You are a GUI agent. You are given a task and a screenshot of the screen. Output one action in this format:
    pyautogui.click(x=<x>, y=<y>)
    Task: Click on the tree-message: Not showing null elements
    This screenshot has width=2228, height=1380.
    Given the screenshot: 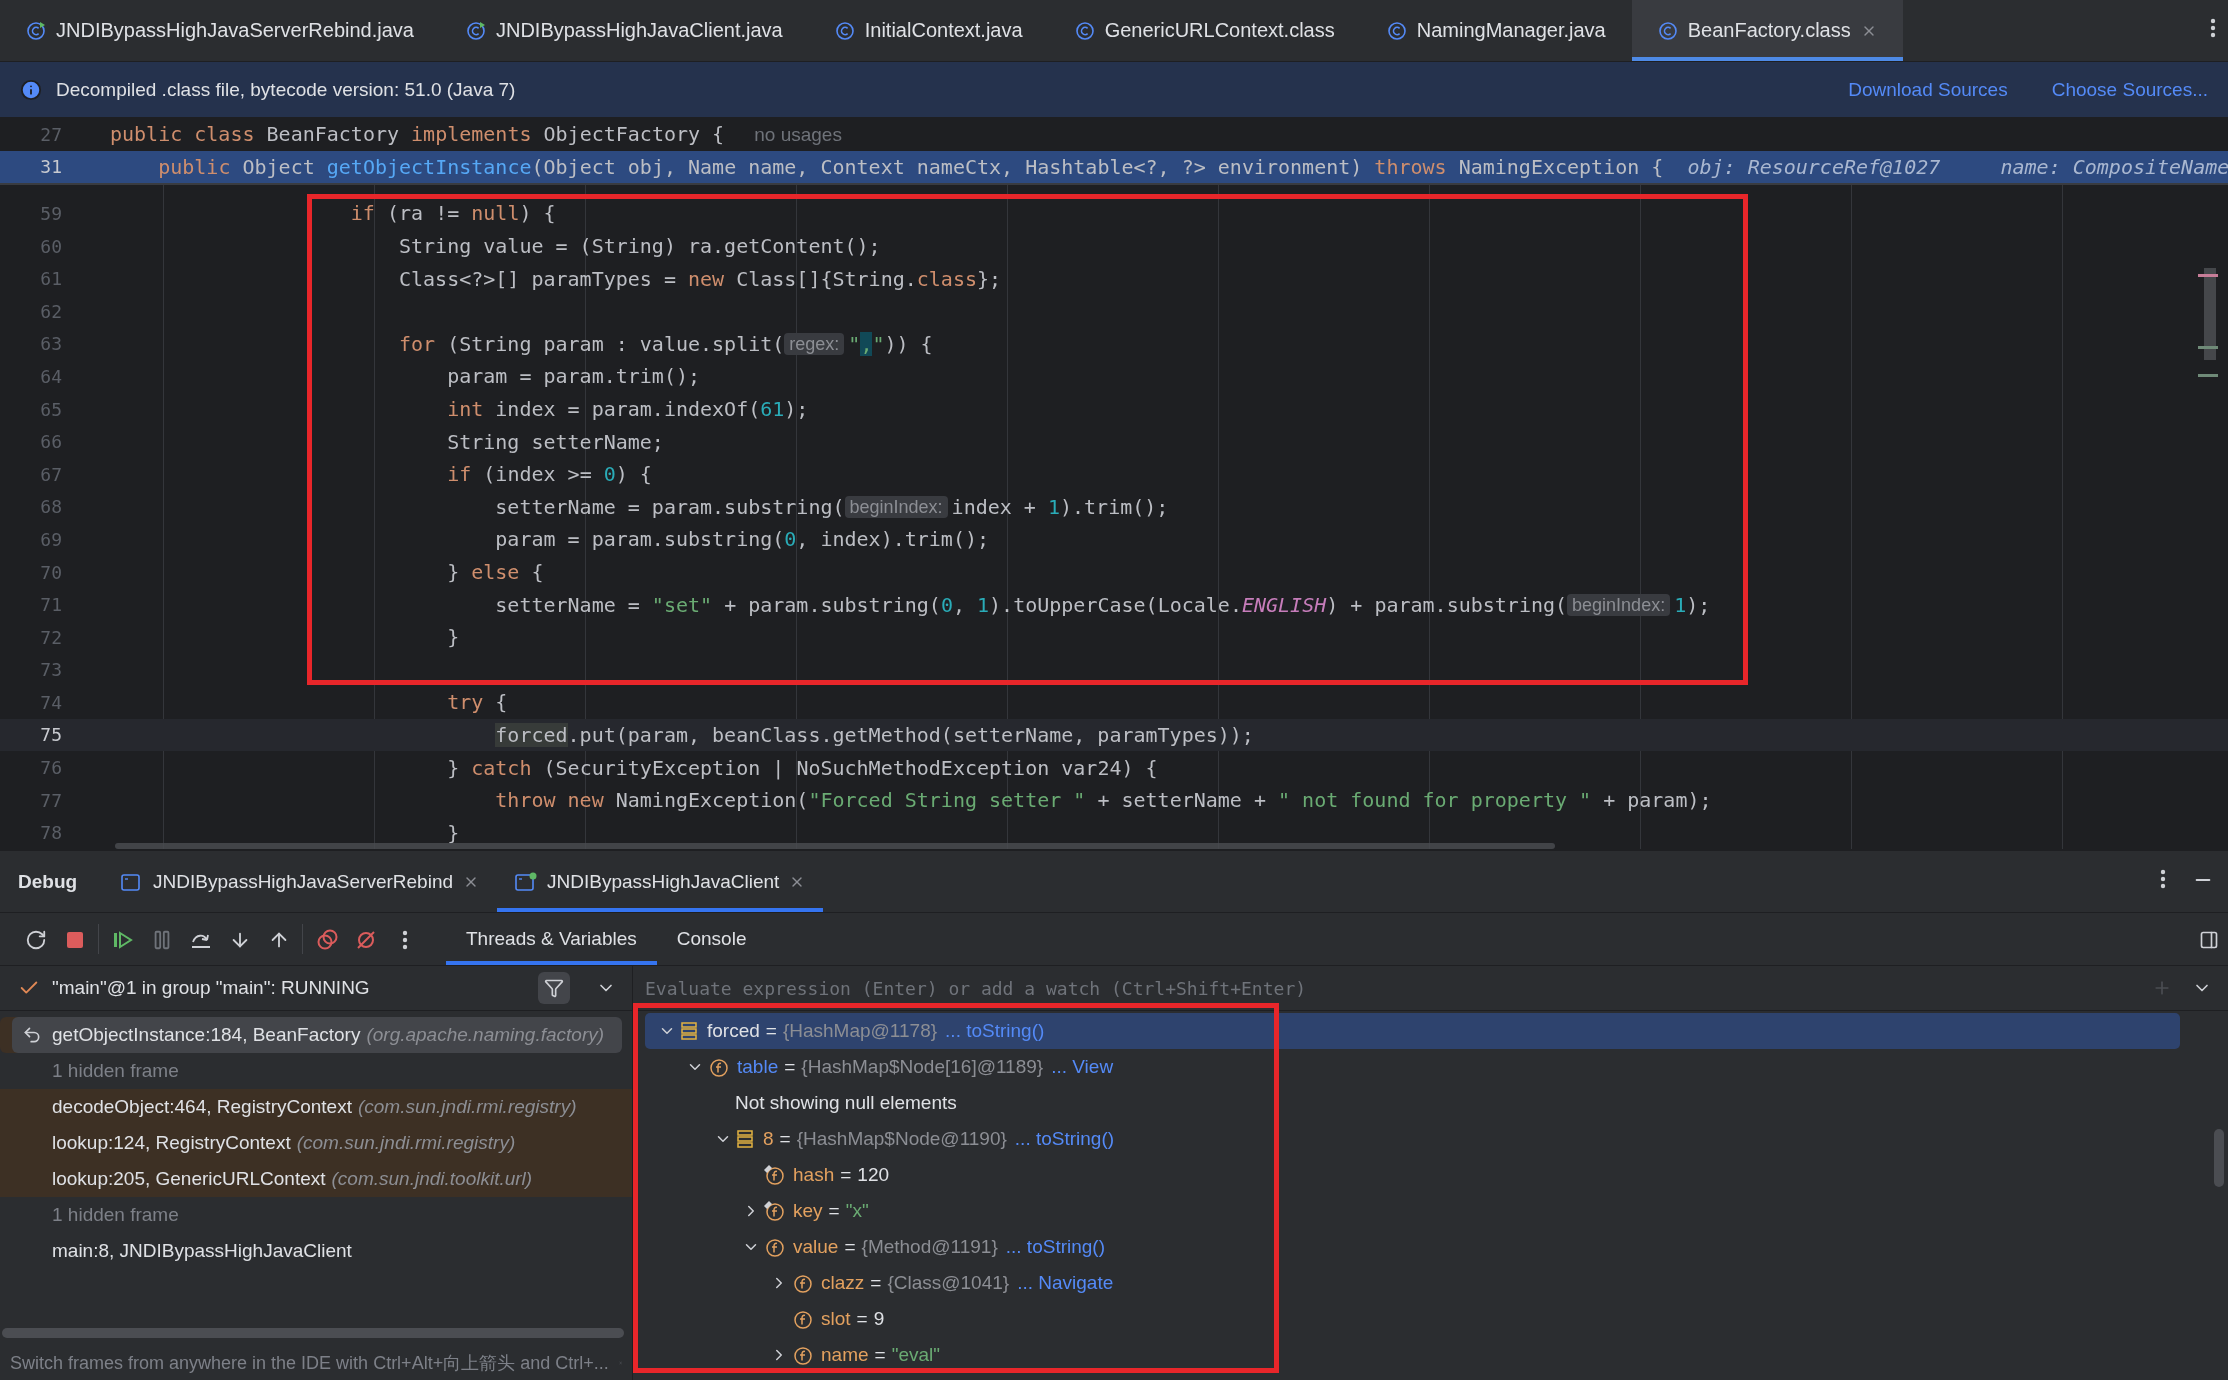 What is the action you would take?
    pyautogui.click(x=1412, y=1103)
    